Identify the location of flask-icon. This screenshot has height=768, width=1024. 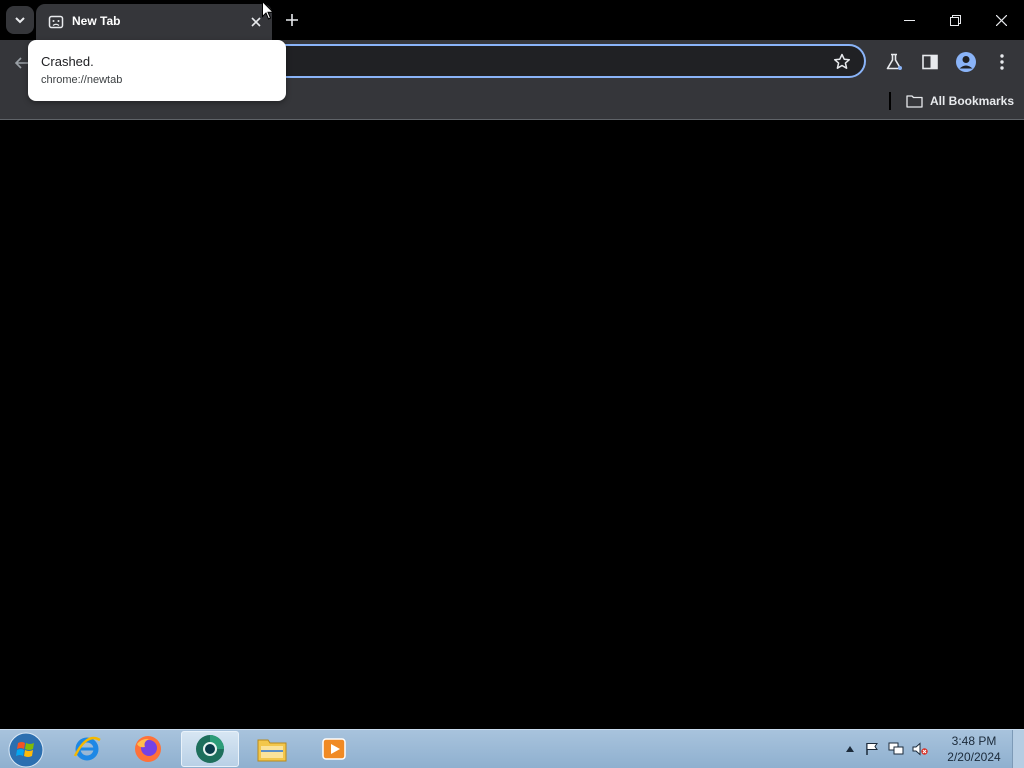
(894, 61).